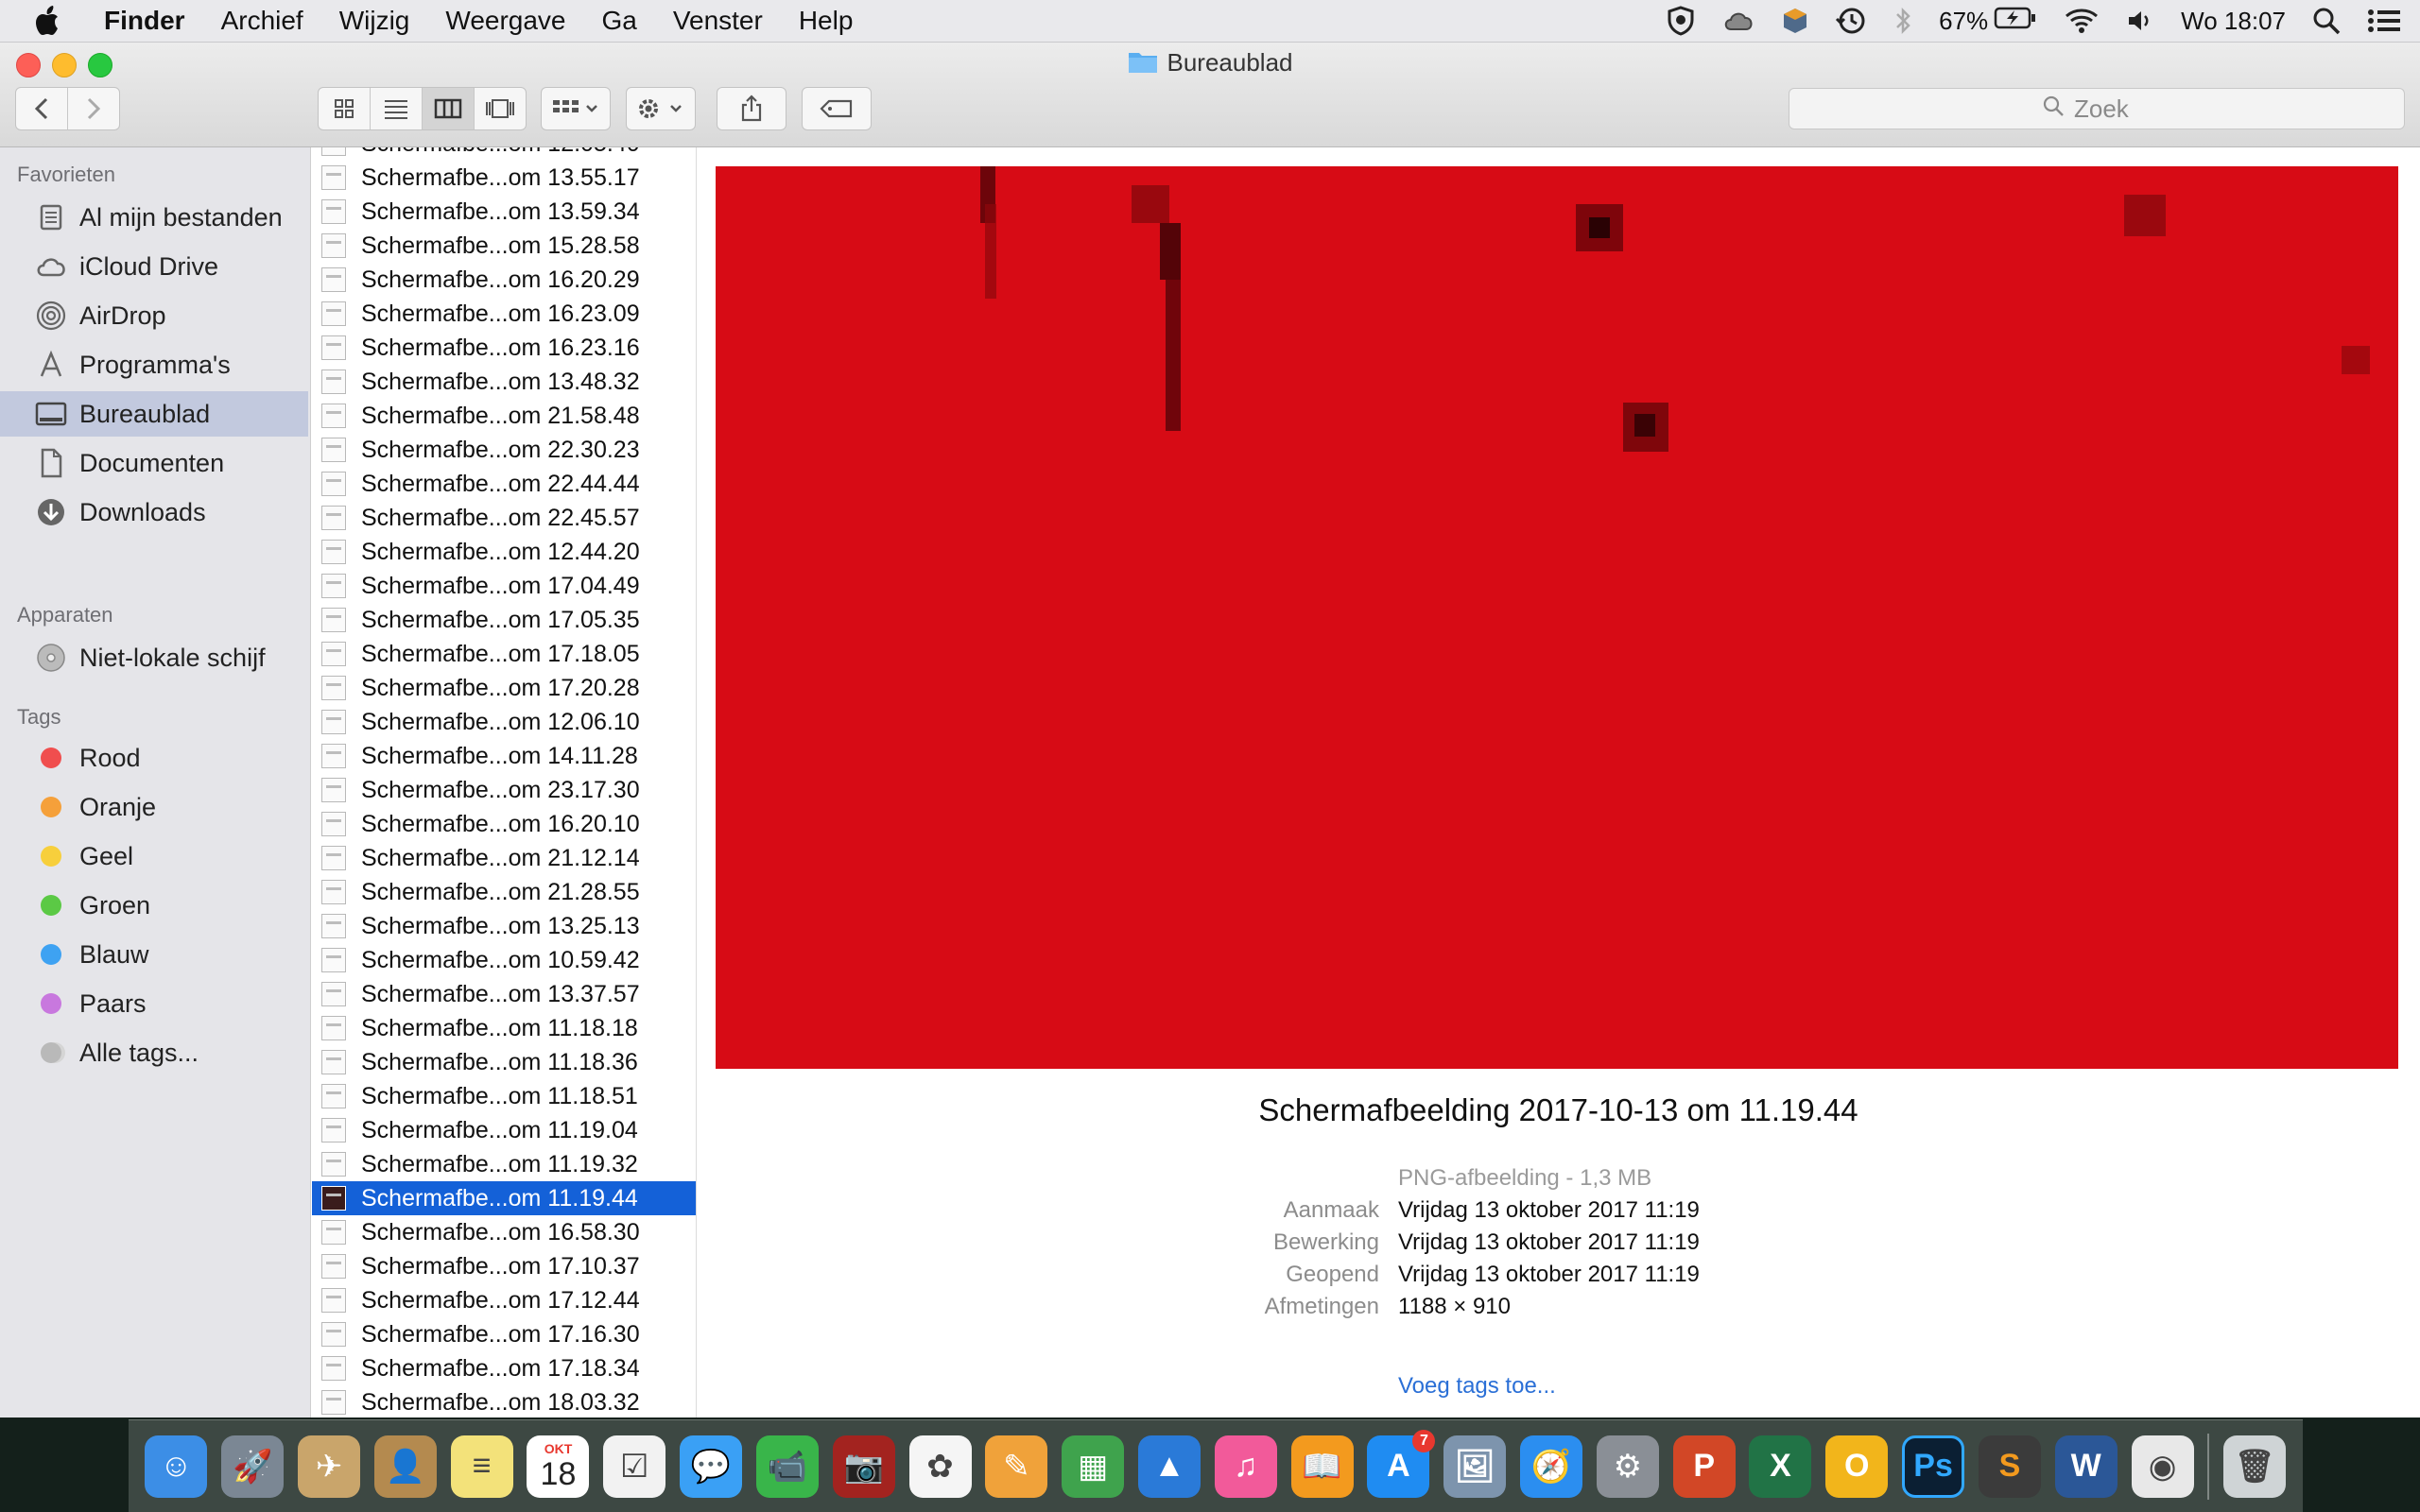  What do you see at coordinates (154, 512) in the screenshot?
I see `sidebar-item-downloads: Downloads` at bounding box center [154, 512].